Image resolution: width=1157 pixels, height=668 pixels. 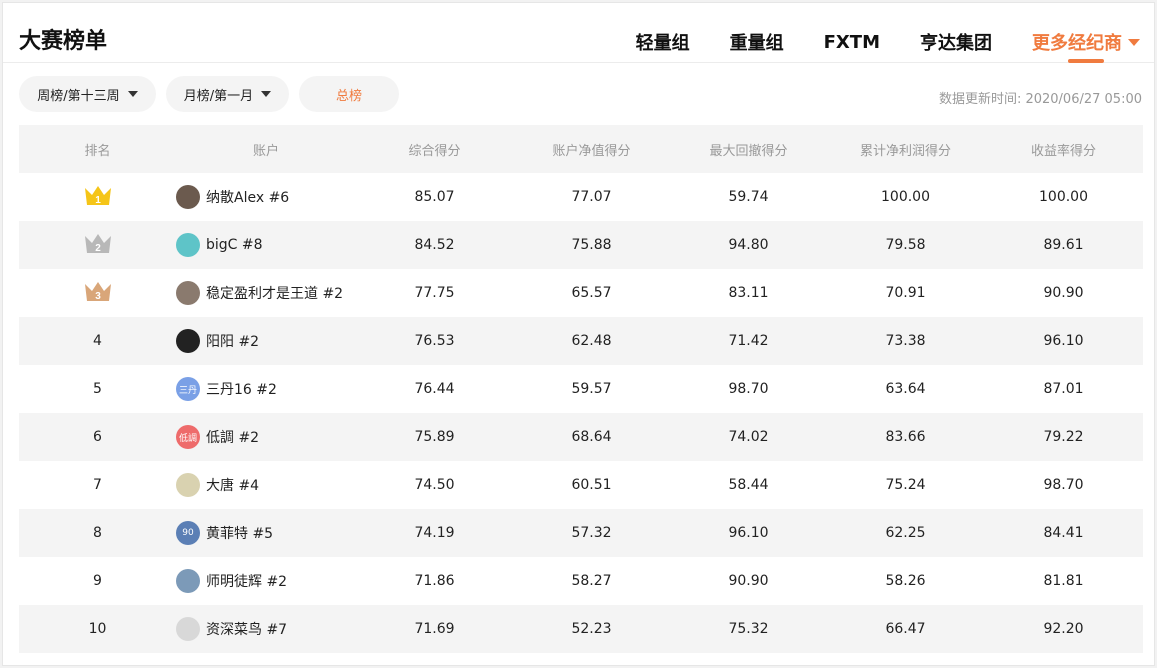 What do you see at coordinates (232, 341) in the screenshot?
I see `account-name: 阳阳 #2` at bounding box center [232, 341].